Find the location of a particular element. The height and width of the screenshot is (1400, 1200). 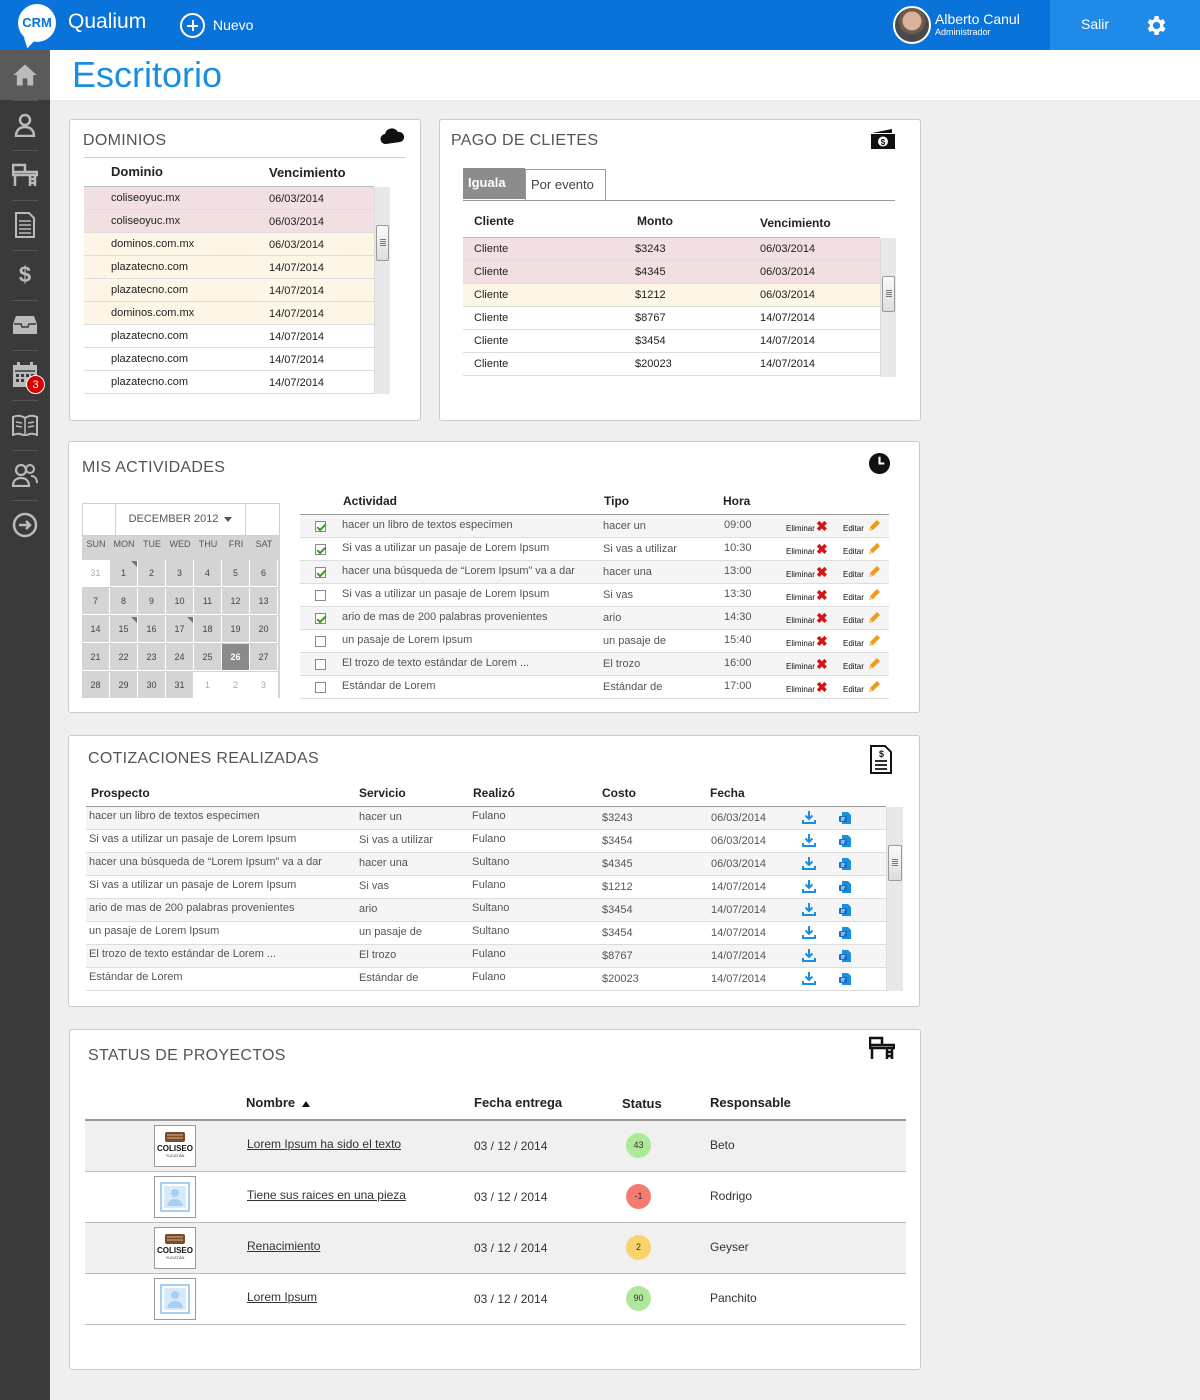

calendar-day: 25 is located at coordinates (208, 657).